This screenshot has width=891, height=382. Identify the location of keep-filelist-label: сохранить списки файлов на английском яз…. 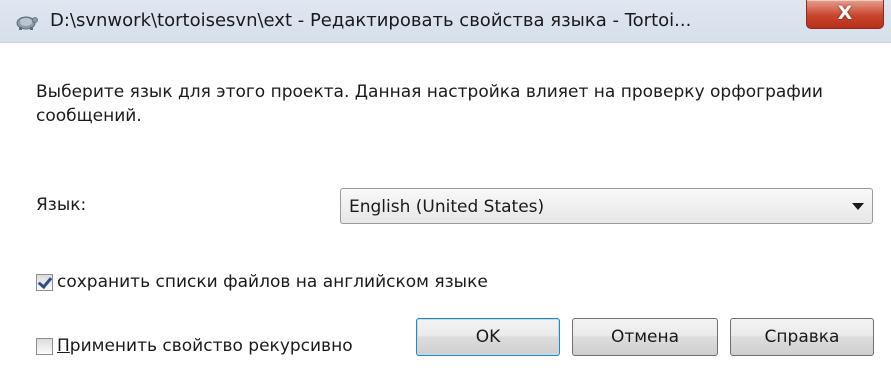
(272, 282).